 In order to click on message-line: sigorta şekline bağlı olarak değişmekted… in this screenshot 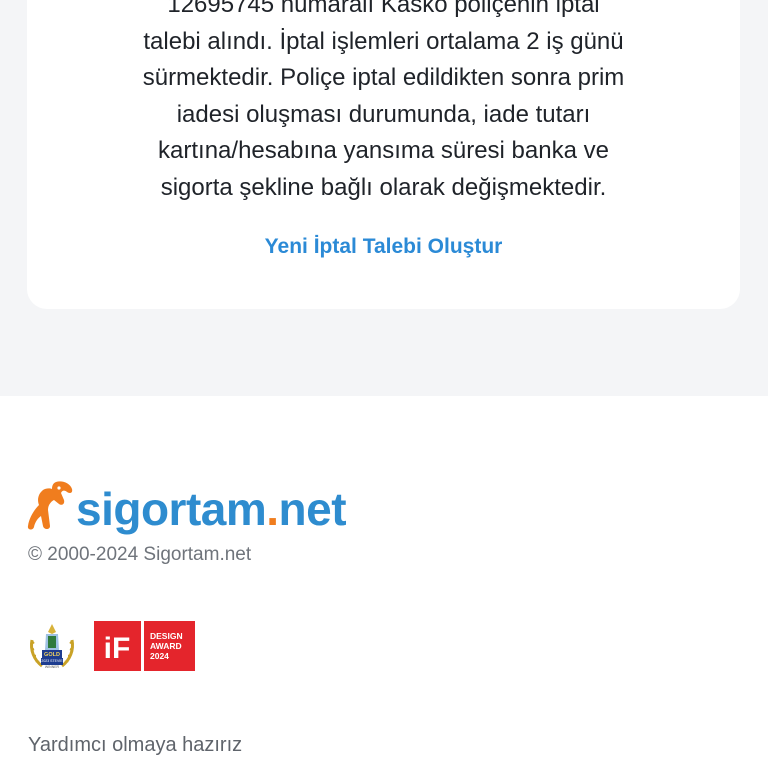, I will do `click(383, 187)`.